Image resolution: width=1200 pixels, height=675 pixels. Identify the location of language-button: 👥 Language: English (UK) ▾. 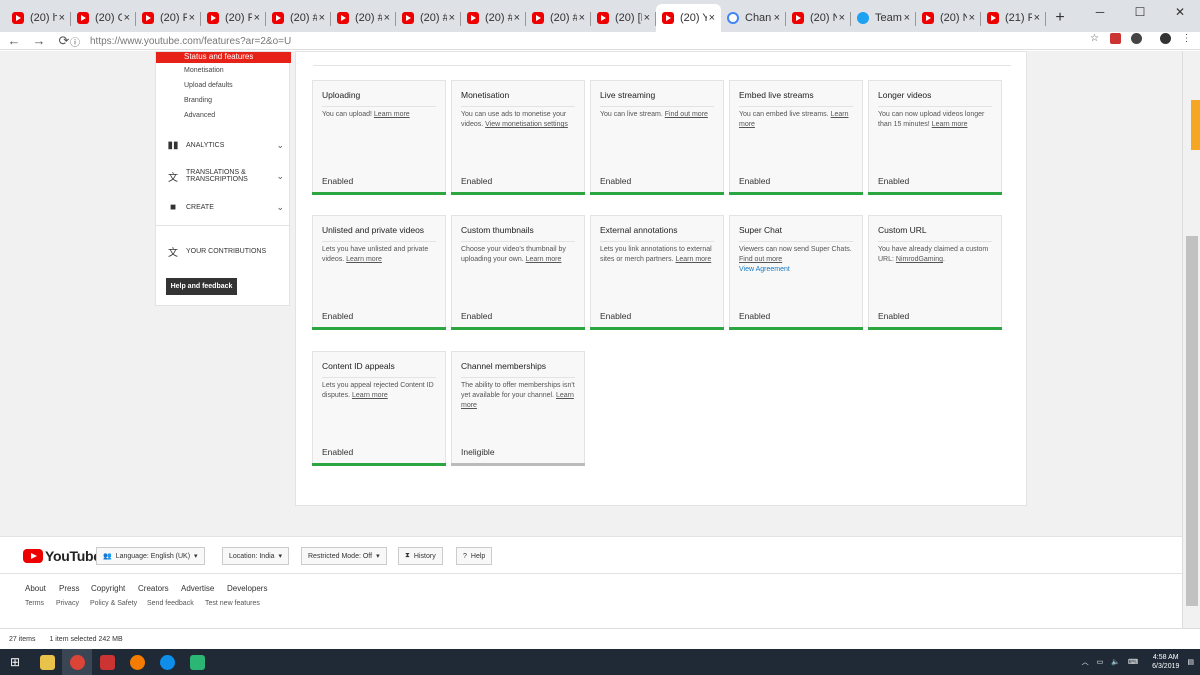
(150, 556).